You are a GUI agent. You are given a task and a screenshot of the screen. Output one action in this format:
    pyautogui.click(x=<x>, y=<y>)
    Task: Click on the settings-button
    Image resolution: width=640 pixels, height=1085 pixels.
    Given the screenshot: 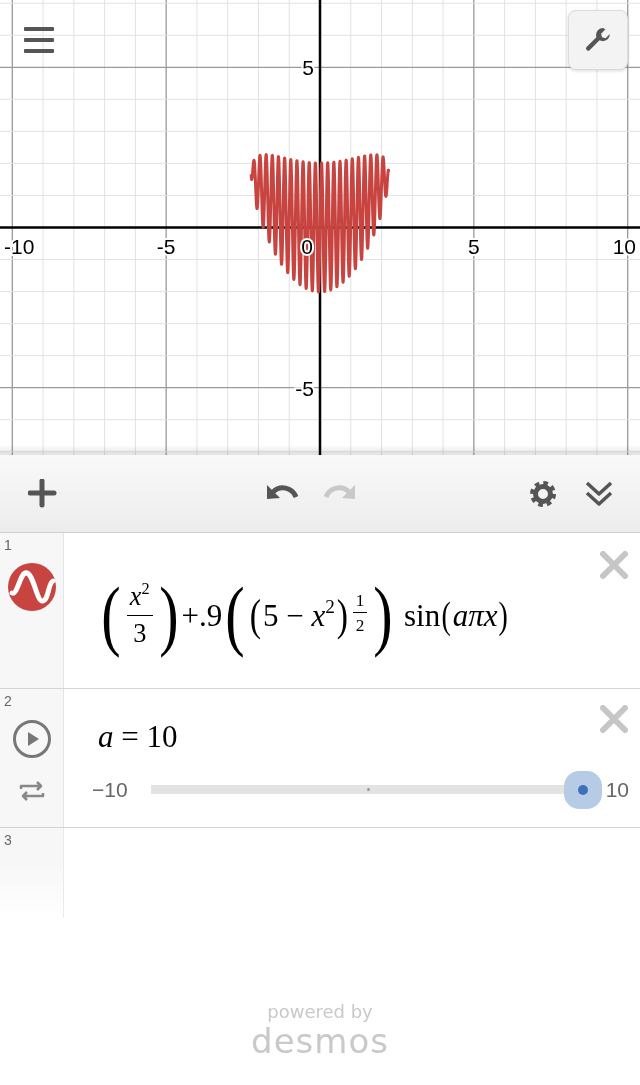 What is the action you would take?
    pyautogui.click(x=598, y=40)
    